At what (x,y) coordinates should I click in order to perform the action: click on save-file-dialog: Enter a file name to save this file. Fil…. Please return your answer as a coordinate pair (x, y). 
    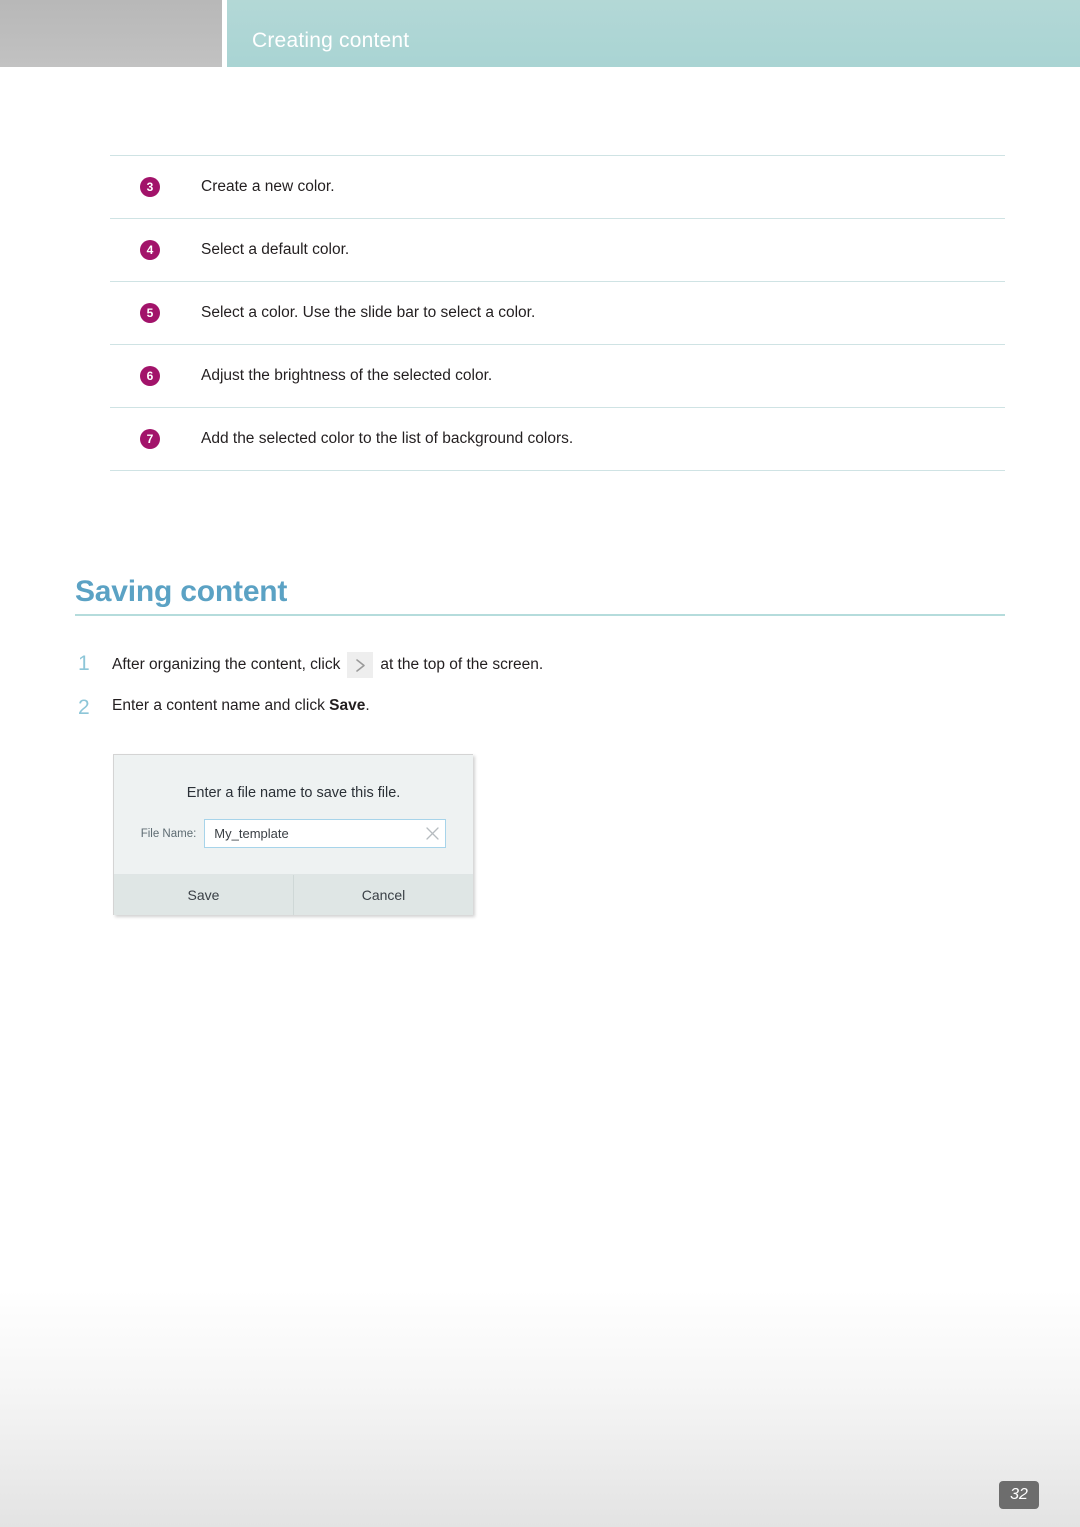
    Looking at the image, I should click on (293, 834).